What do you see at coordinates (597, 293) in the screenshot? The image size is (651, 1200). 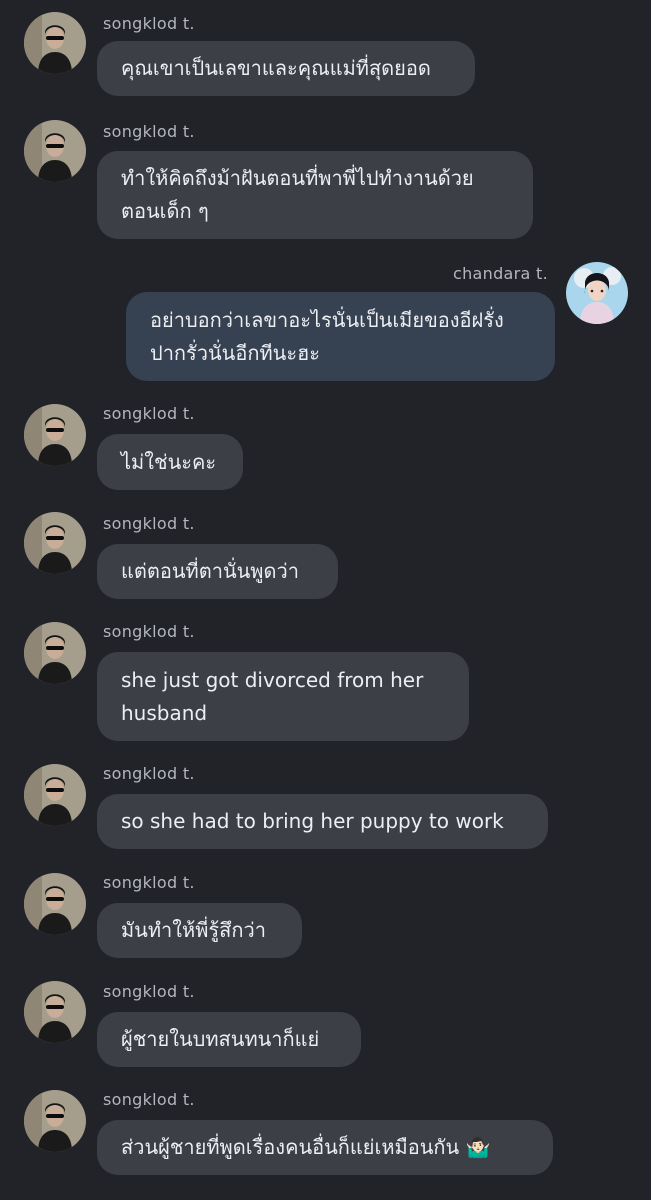 I see `chandara-avatar` at bounding box center [597, 293].